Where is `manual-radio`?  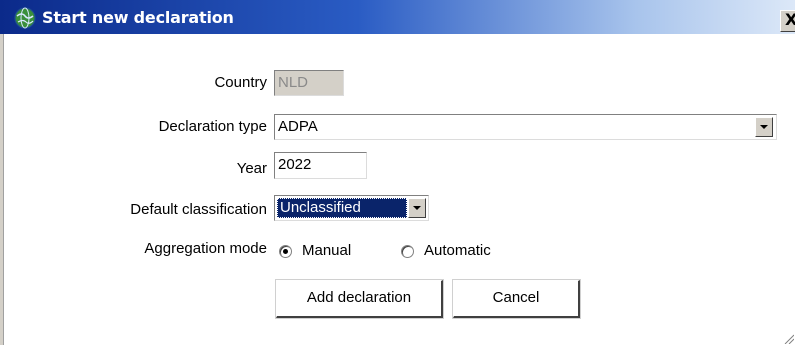
manual-radio is located at coordinates (285, 251).